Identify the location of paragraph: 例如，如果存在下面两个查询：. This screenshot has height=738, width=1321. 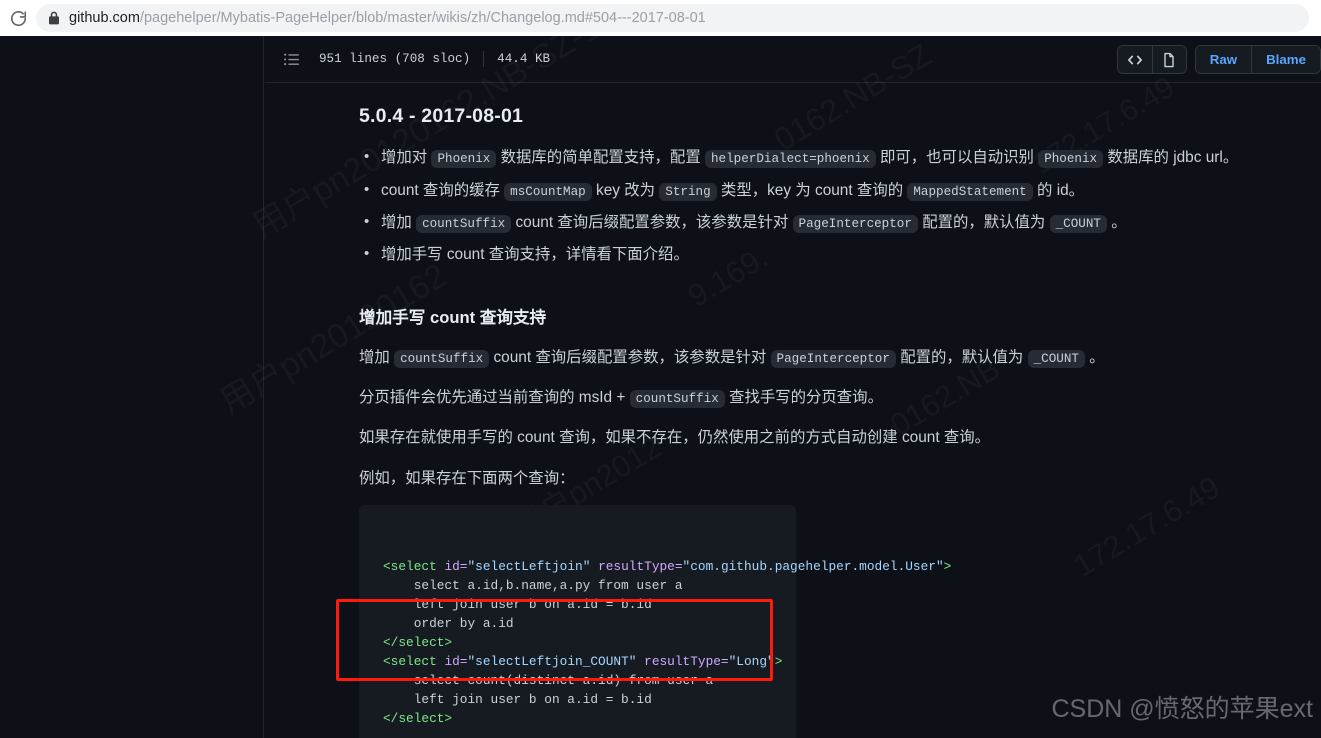
(467, 478).